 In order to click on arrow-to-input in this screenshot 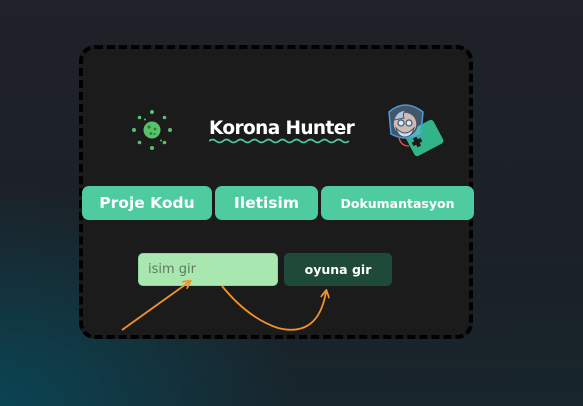, I will do `click(155, 306)`.